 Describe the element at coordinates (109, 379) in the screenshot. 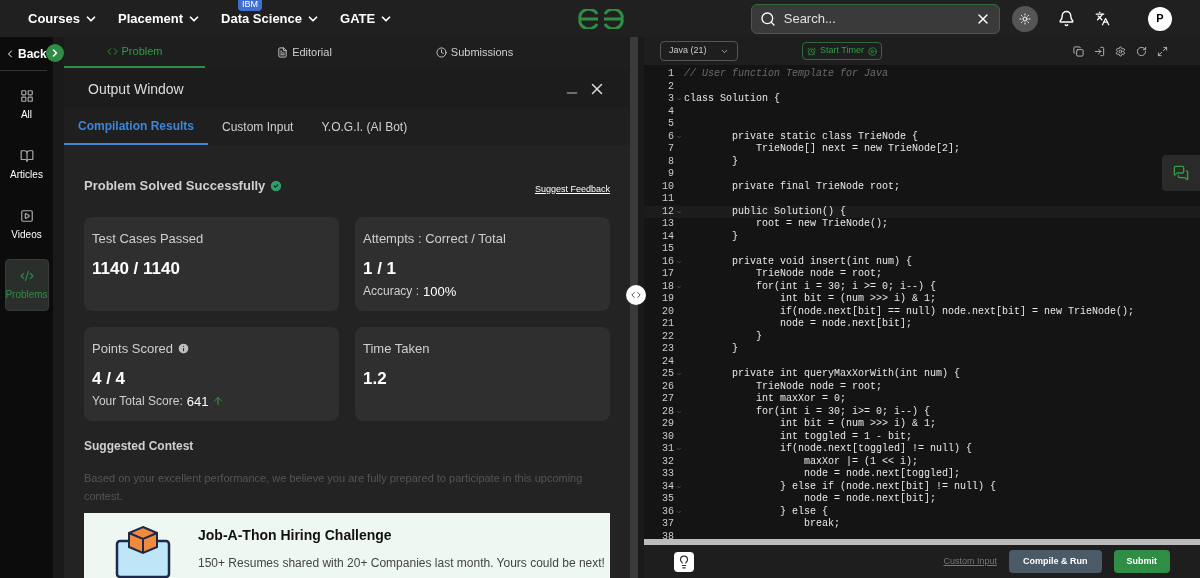

I see `card-value: 4 / 4` at that location.